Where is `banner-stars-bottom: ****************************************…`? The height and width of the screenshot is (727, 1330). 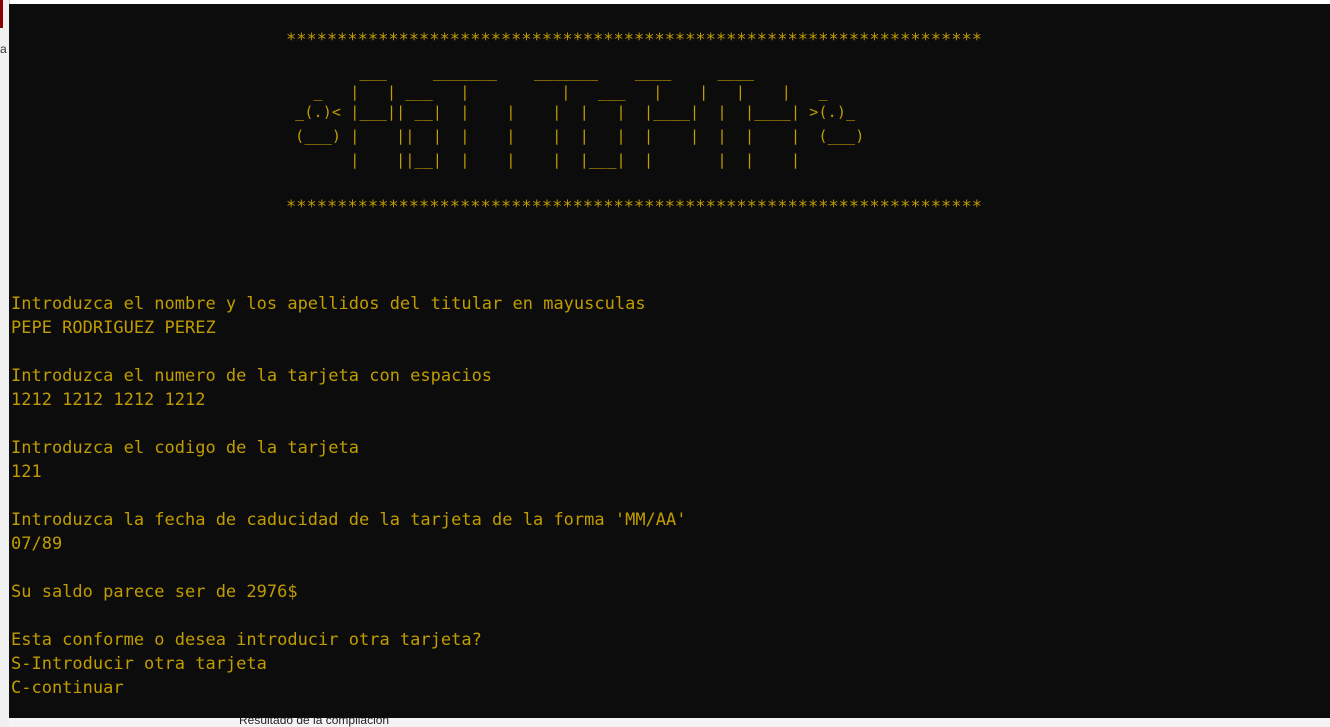
banner-stars-bottom: ****************************************… is located at coordinates (634, 207).